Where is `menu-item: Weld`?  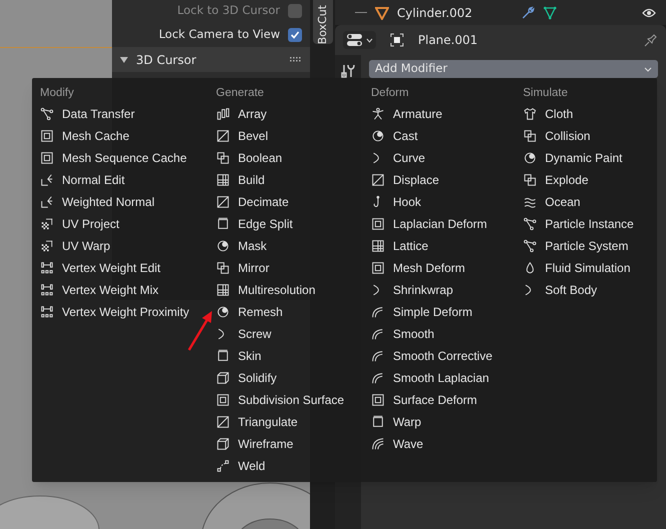
menu-item: Weld is located at coordinates (241, 466).